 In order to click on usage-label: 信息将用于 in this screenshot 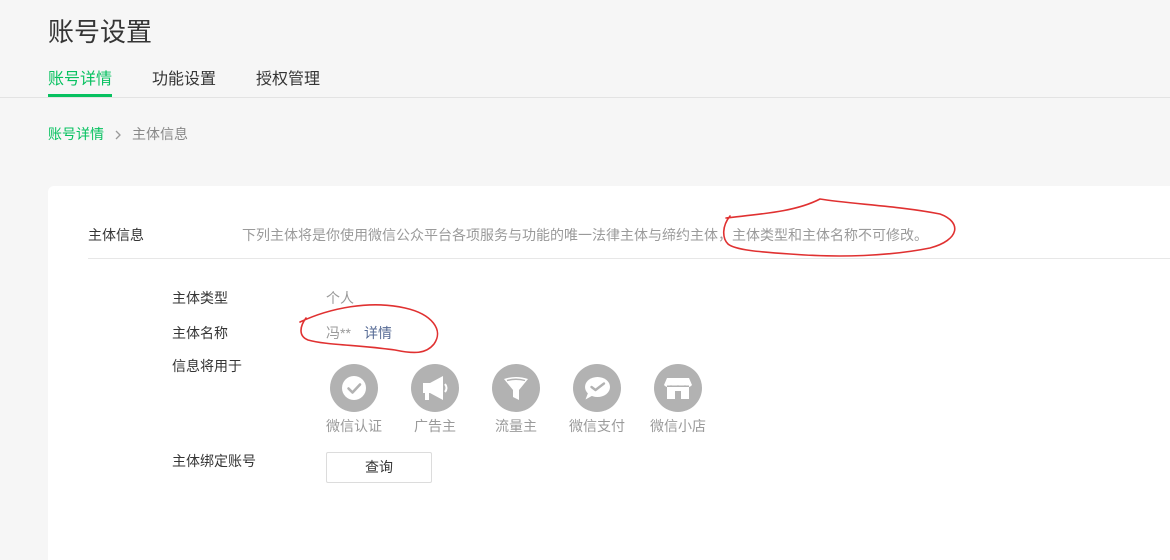, I will do `click(207, 366)`.